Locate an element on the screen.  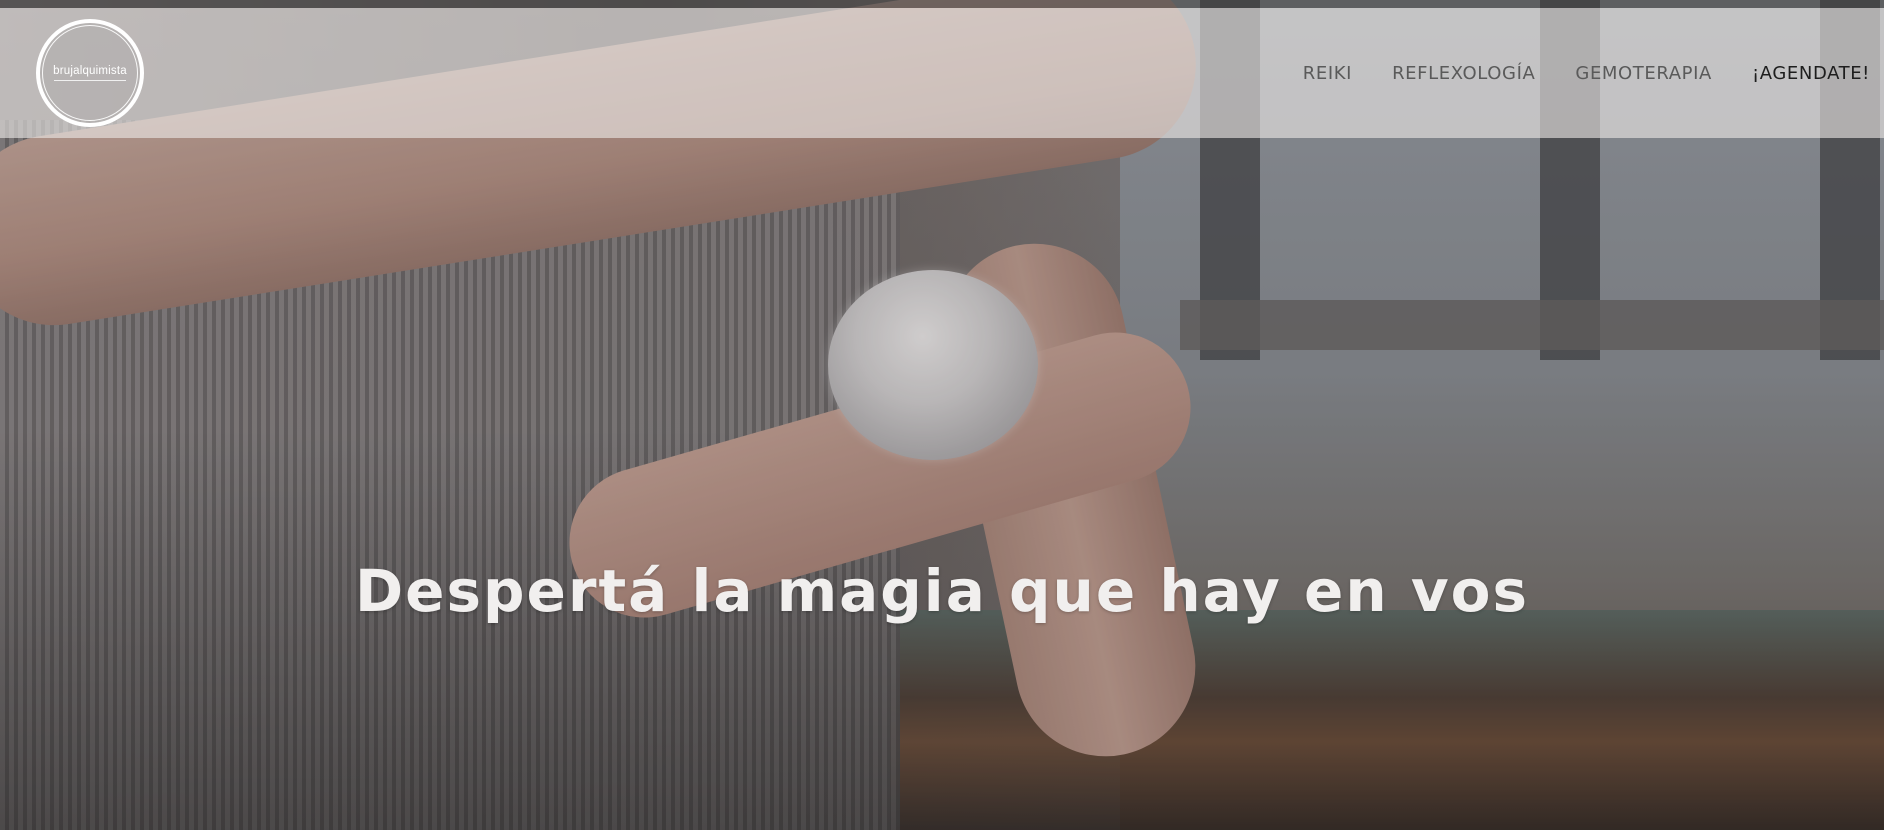
circle-logo-icon: brujalquimista is located at coordinates (90, 73).